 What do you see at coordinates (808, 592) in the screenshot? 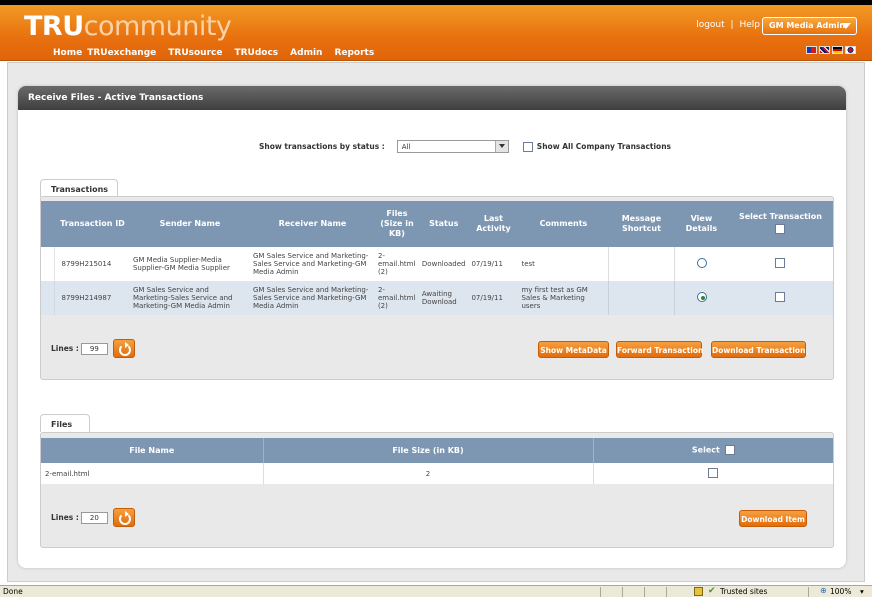
I see `status-divider` at bounding box center [808, 592].